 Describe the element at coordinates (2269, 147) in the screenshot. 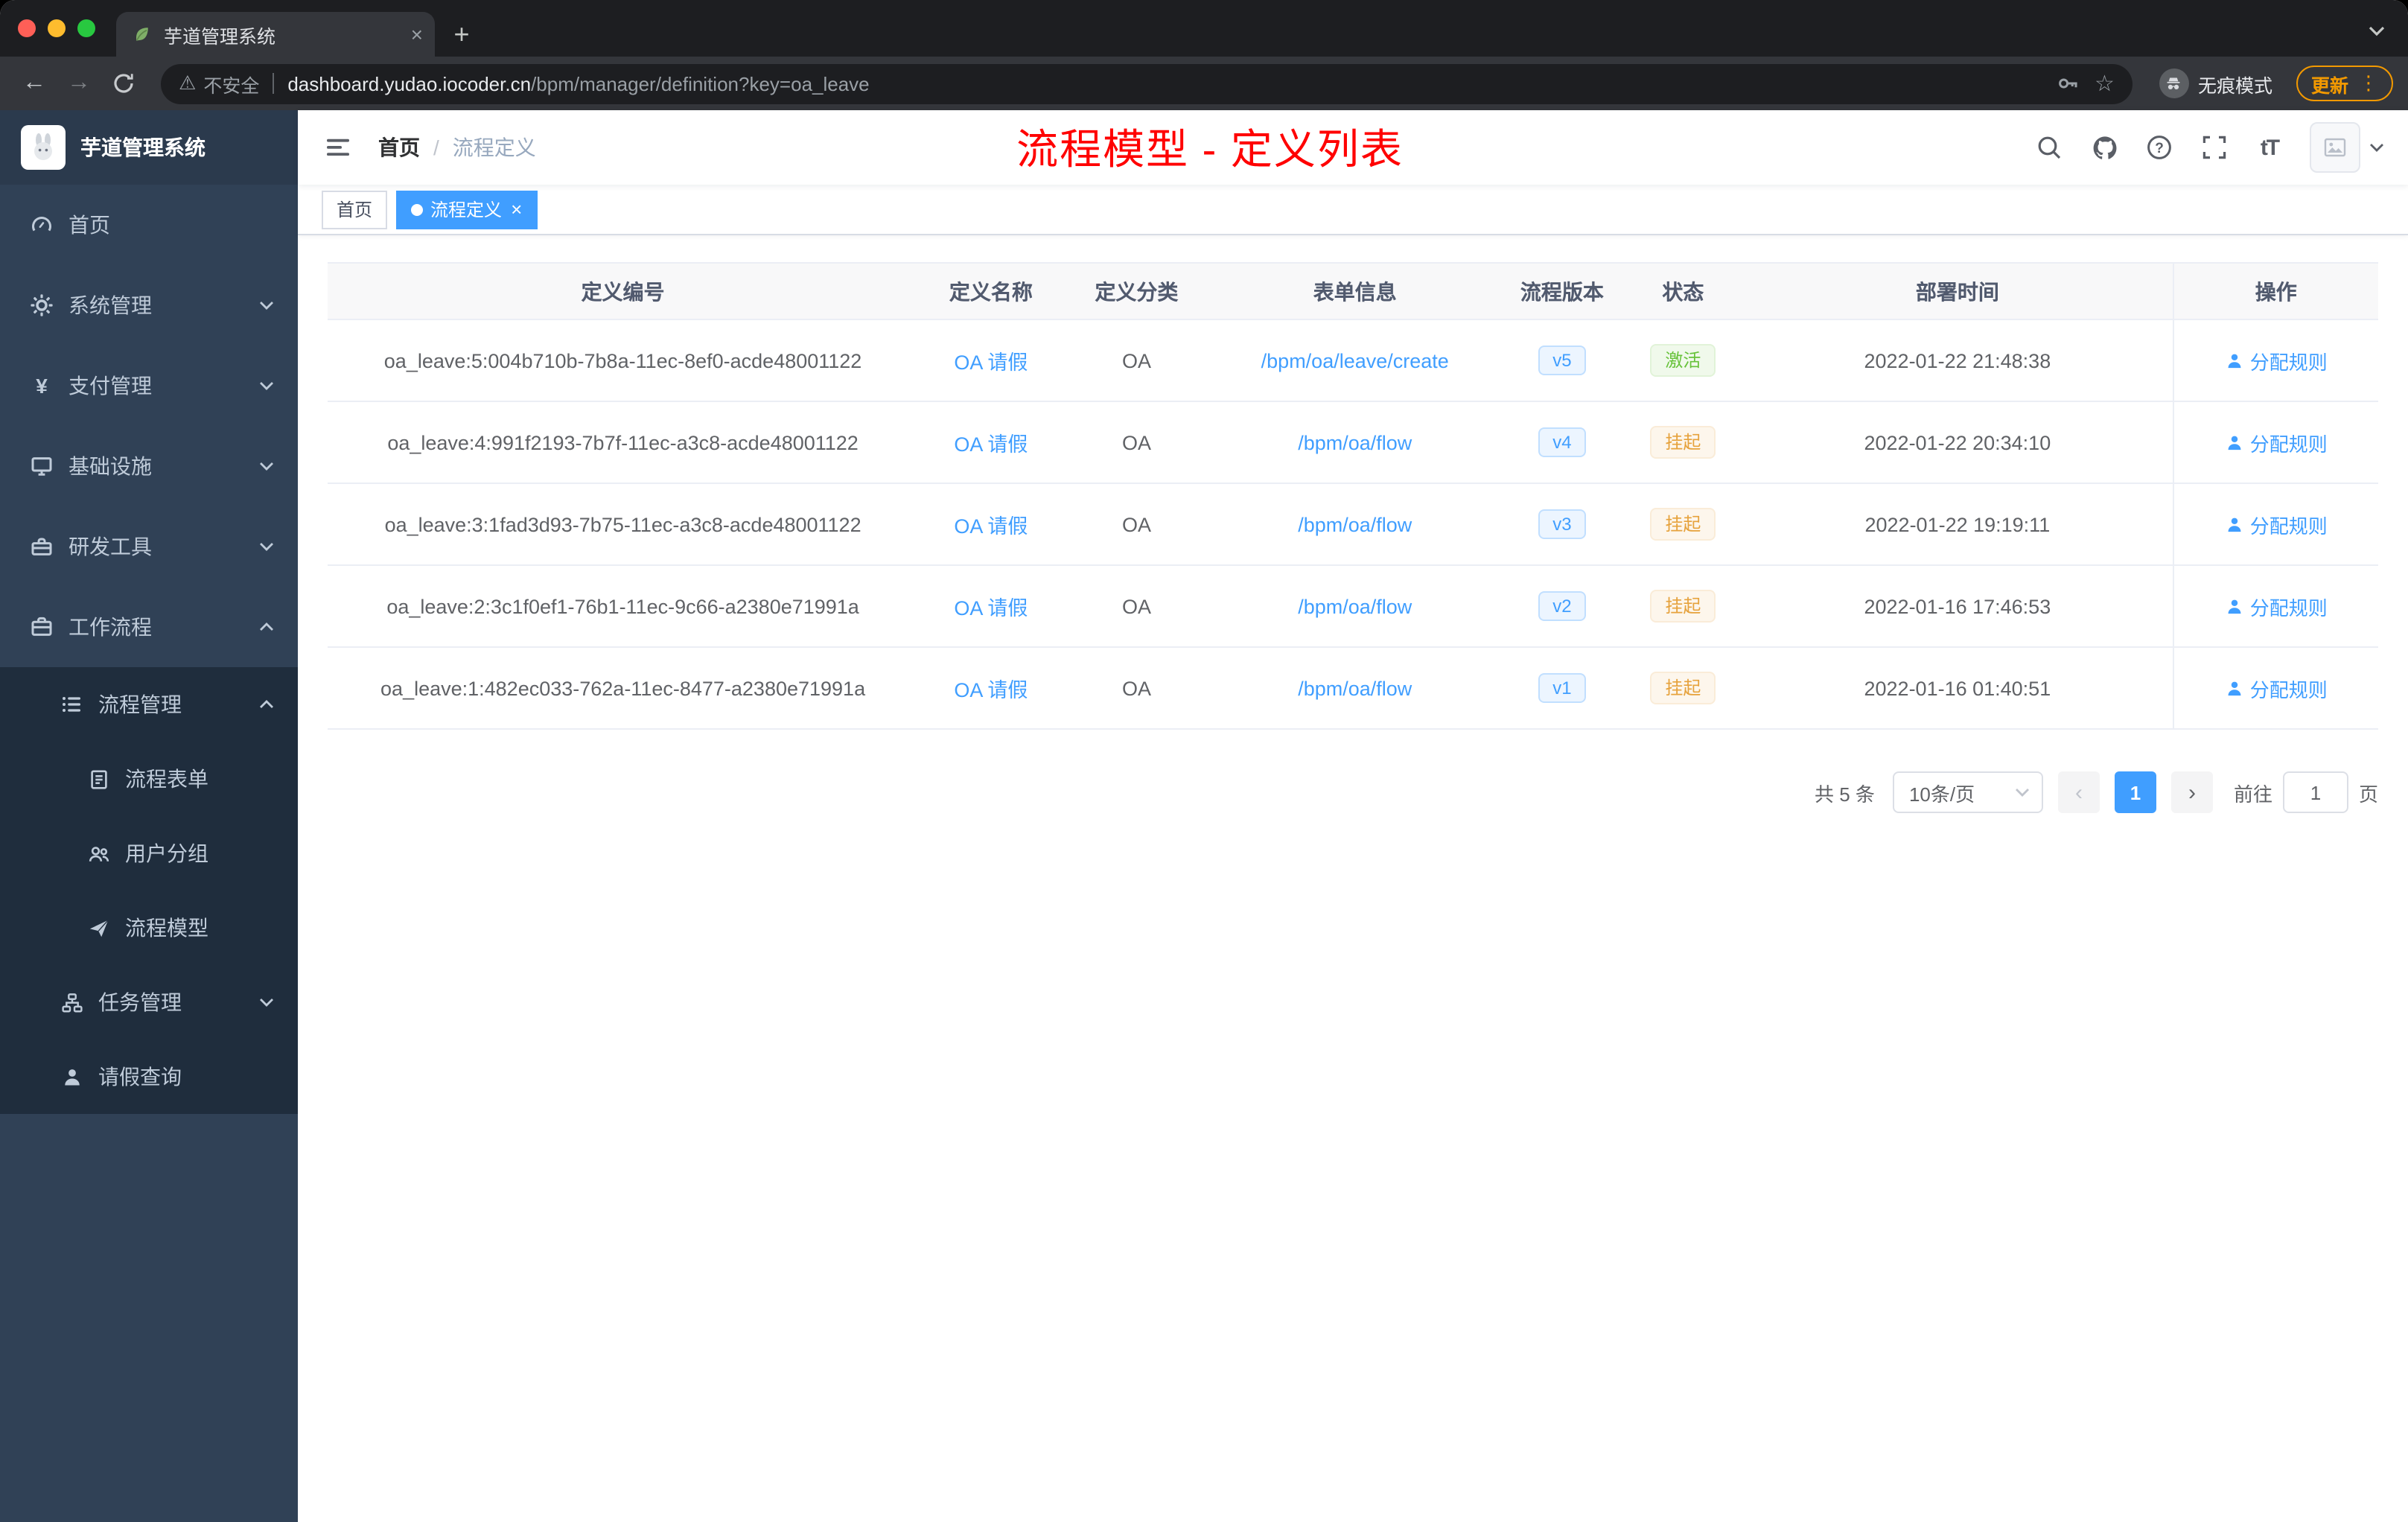

I see `font-size-icon: tT` at that location.